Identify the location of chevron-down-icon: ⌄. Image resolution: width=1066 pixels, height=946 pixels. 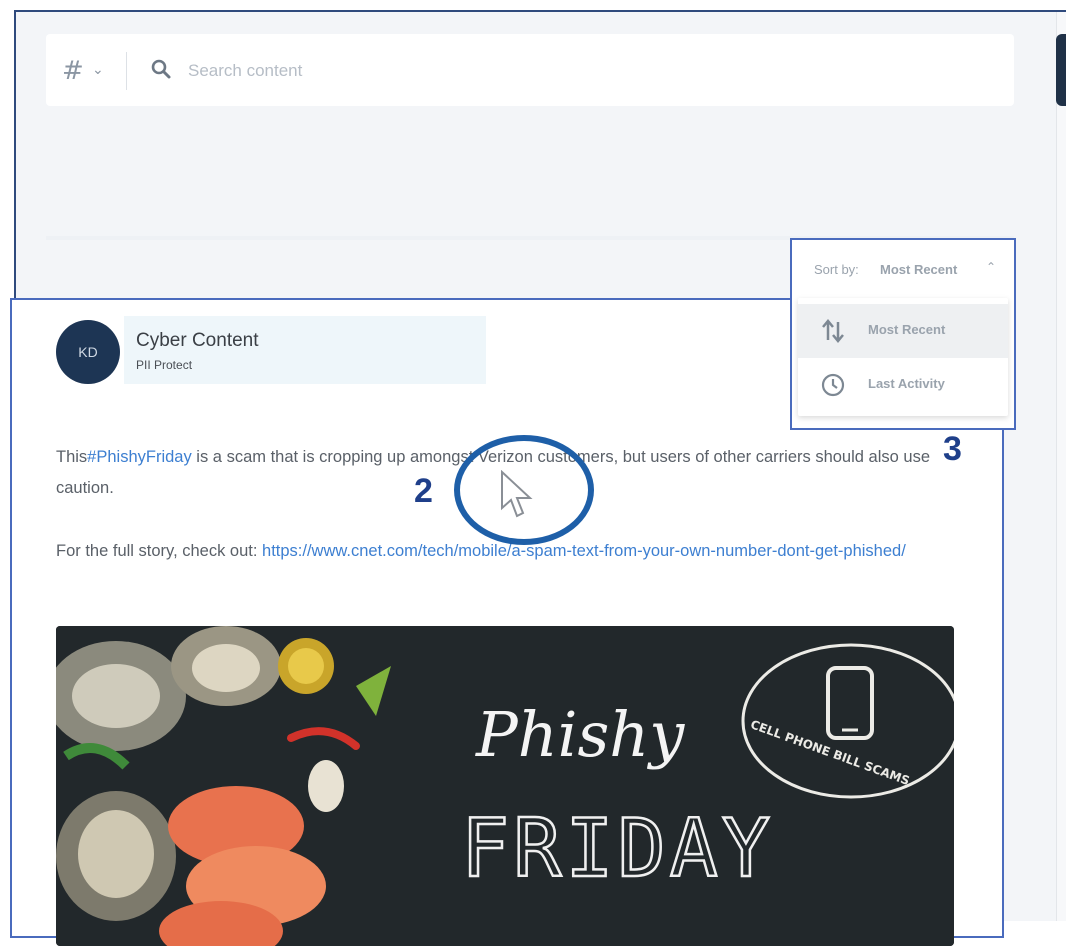
(98, 70).